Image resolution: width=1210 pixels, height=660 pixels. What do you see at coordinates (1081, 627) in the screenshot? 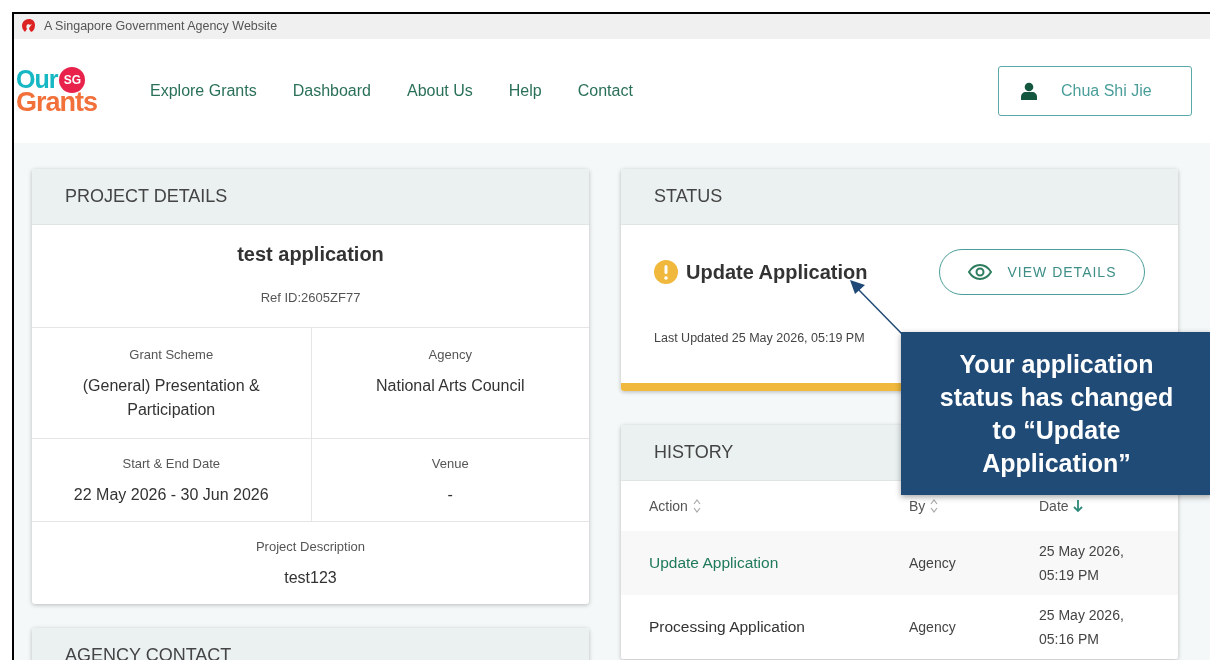
I see `date-cell: 25 May 2026, 05:16 PM` at bounding box center [1081, 627].